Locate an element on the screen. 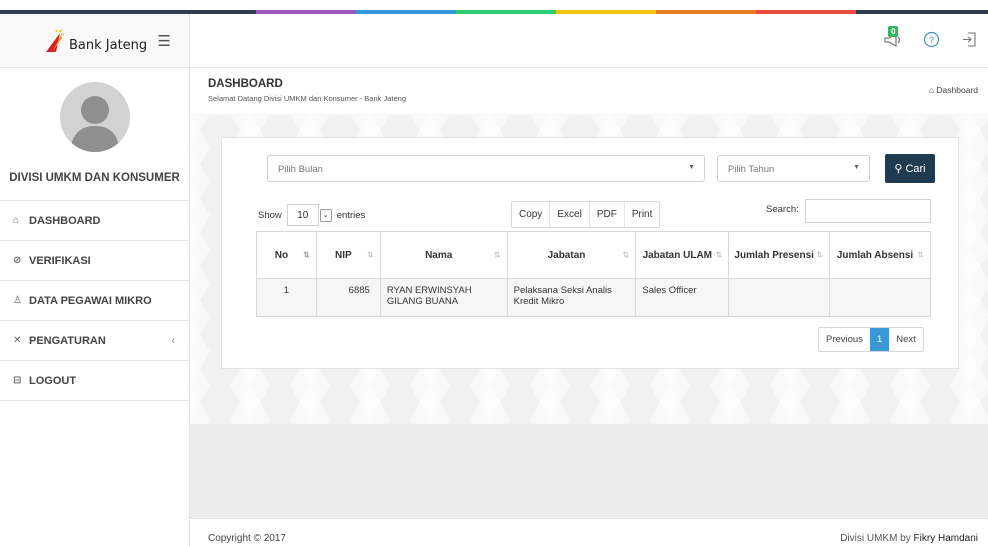 The image size is (988, 546). cell-no: 1 is located at coordinates (286, 297).